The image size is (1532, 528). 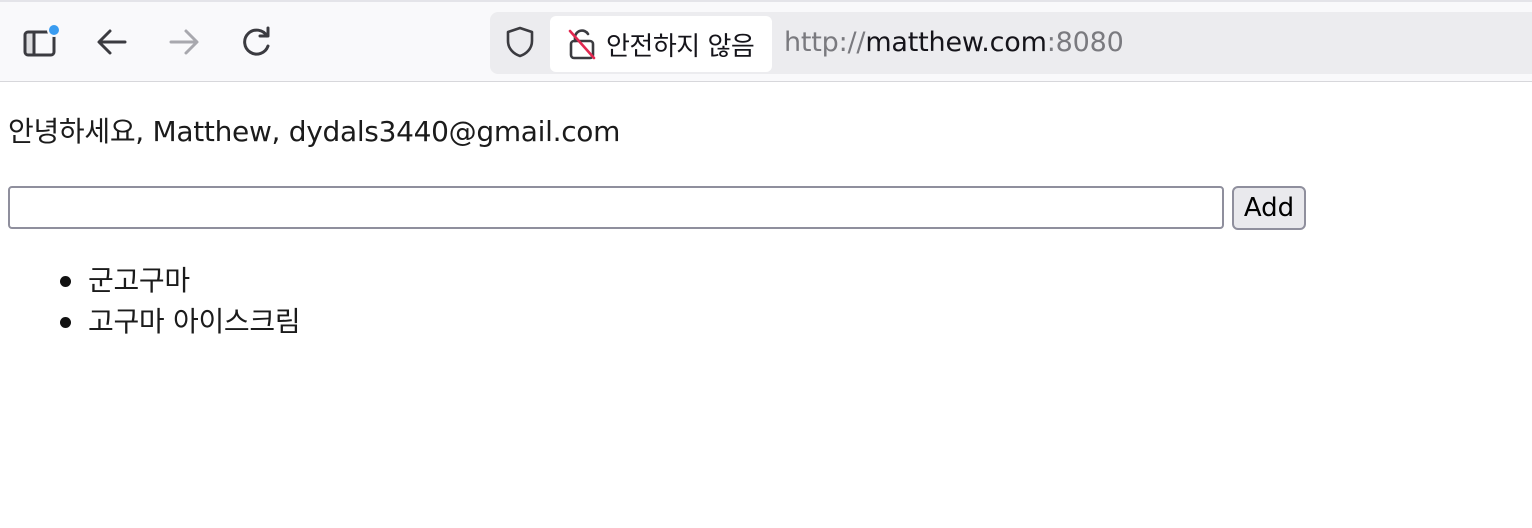 What do you see at coordinates (582, 44) in the screenshot?
I see `insecure-lock-icon` at bounding box center [582, 44].